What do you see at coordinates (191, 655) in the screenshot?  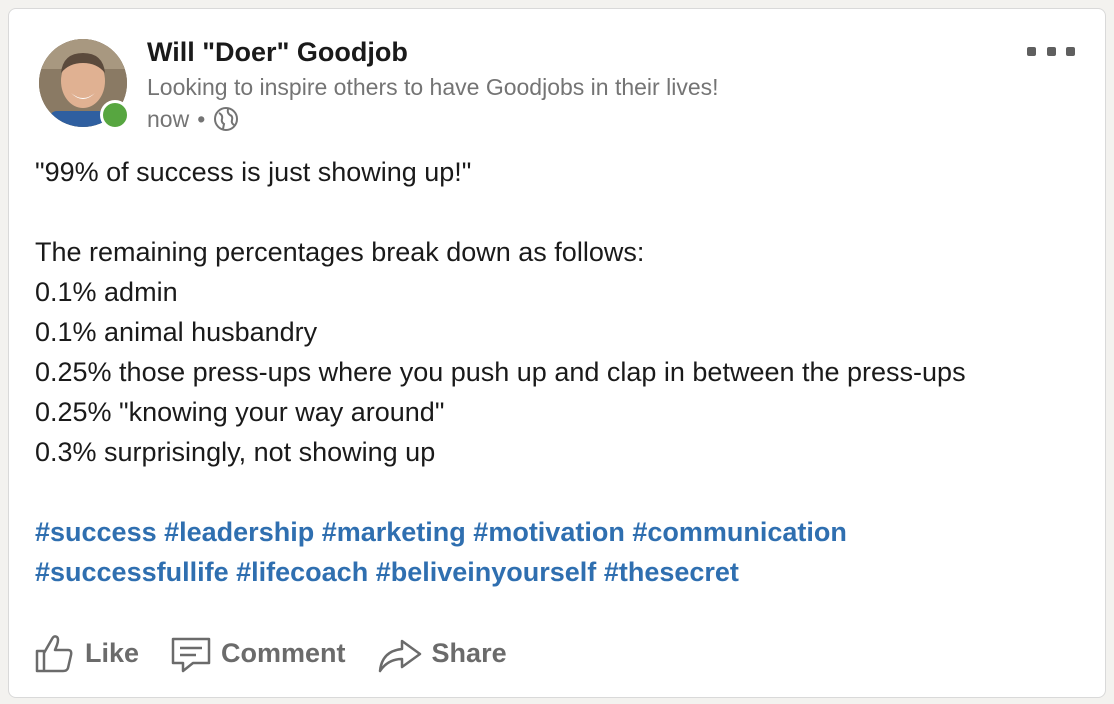 I see `comment-icon` at bounding box center [191, 655].